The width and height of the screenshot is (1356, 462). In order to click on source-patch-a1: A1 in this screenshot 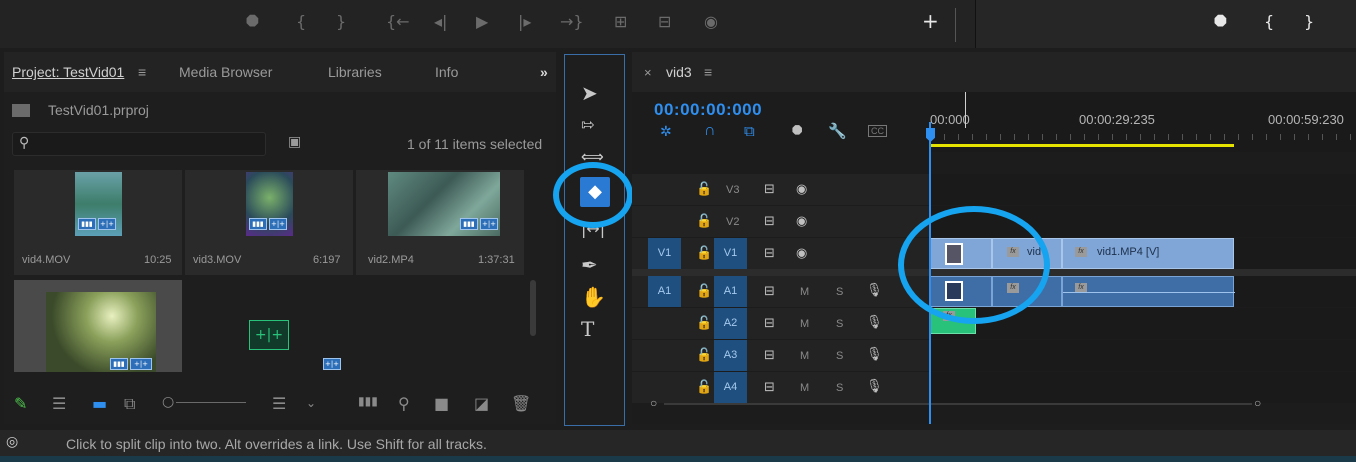, I will do `click(664, 291)`.